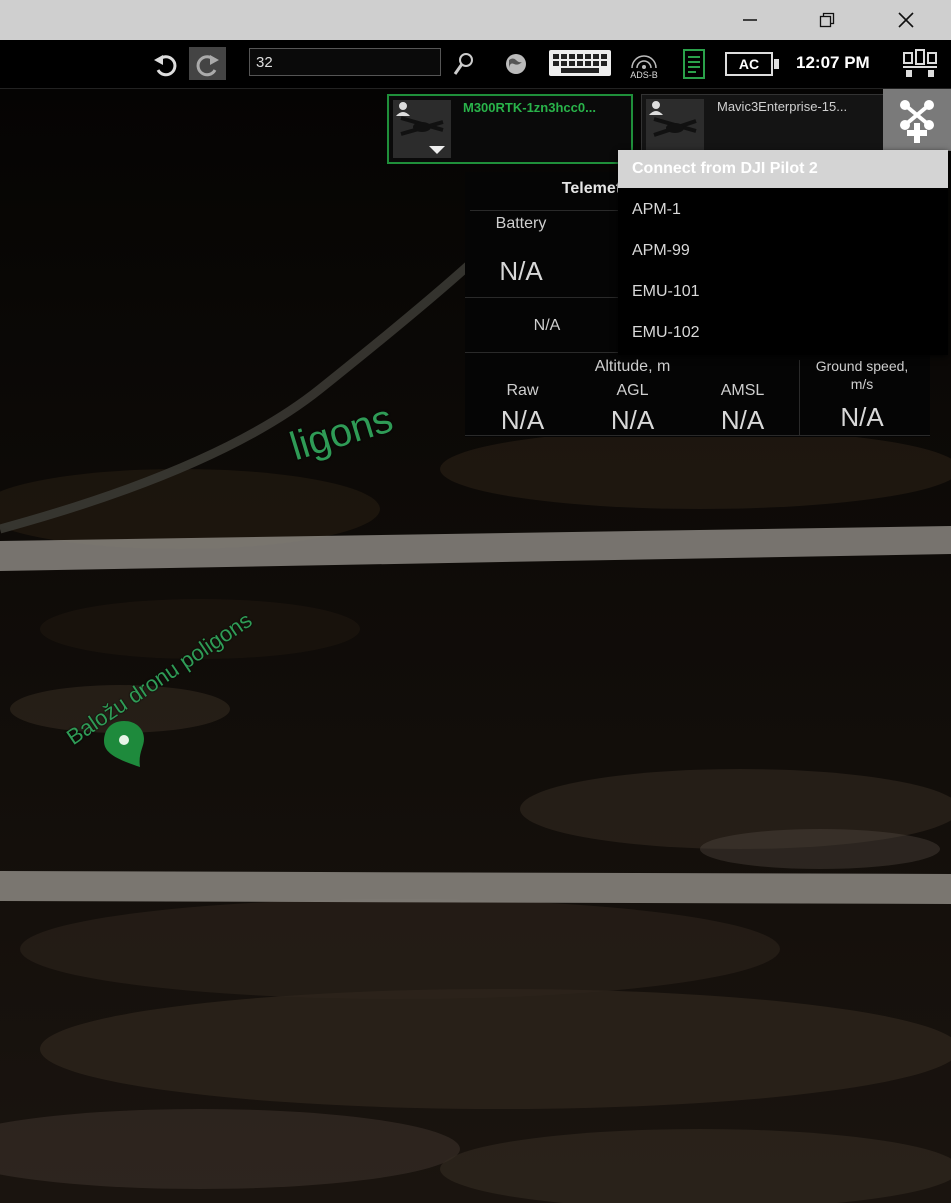  I want to click on adsb-label: ADS-B, so click(644, 75).